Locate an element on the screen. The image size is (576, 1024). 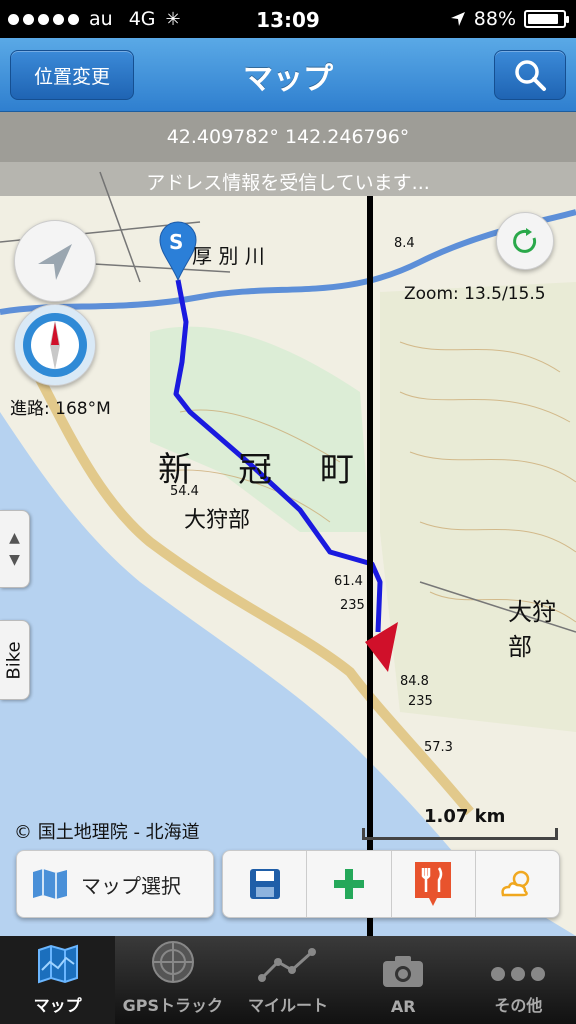
tab-label: マイルート is located at coordinates (288, 1005).